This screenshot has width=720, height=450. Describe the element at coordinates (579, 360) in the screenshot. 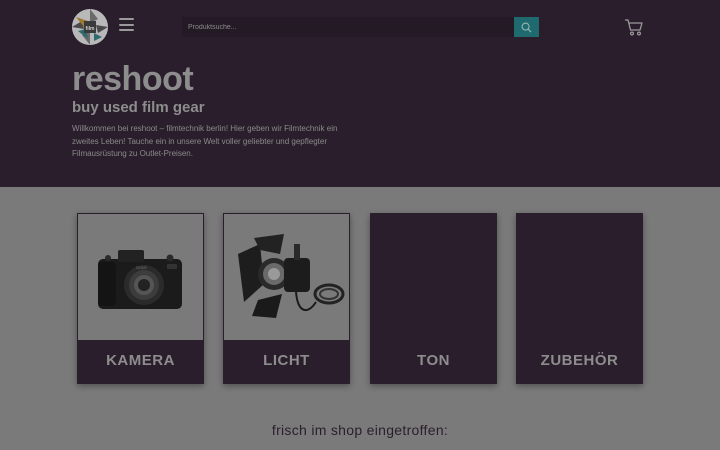

I see `category-label: ZUBEHÖR` at that location.